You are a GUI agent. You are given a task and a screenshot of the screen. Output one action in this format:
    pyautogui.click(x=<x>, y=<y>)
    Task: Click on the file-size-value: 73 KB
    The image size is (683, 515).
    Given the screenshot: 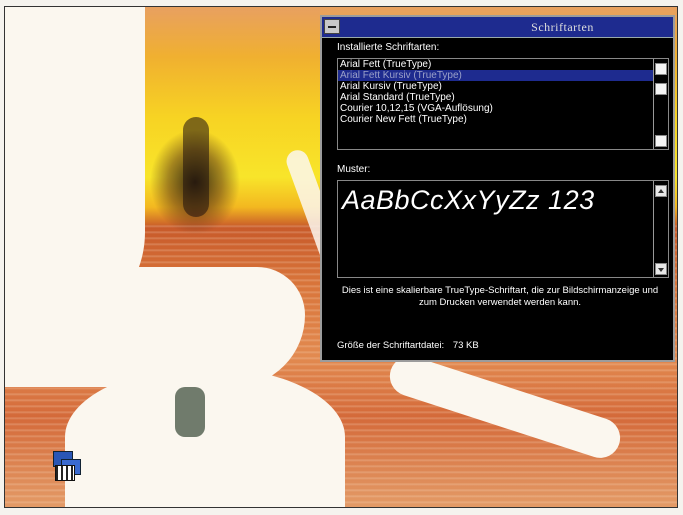 What is the action you would take?
    pyautogui.click(x=465, y=345)
    